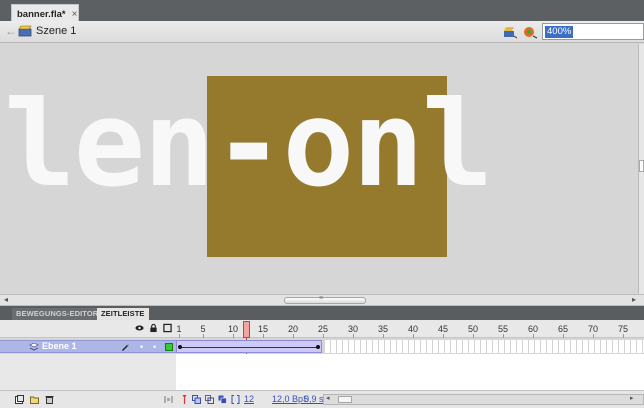  What do you see at coordinates (593, 329) in the screenshot?
I see `ruler-frame-number: 70` at bounding box center [593, 329].